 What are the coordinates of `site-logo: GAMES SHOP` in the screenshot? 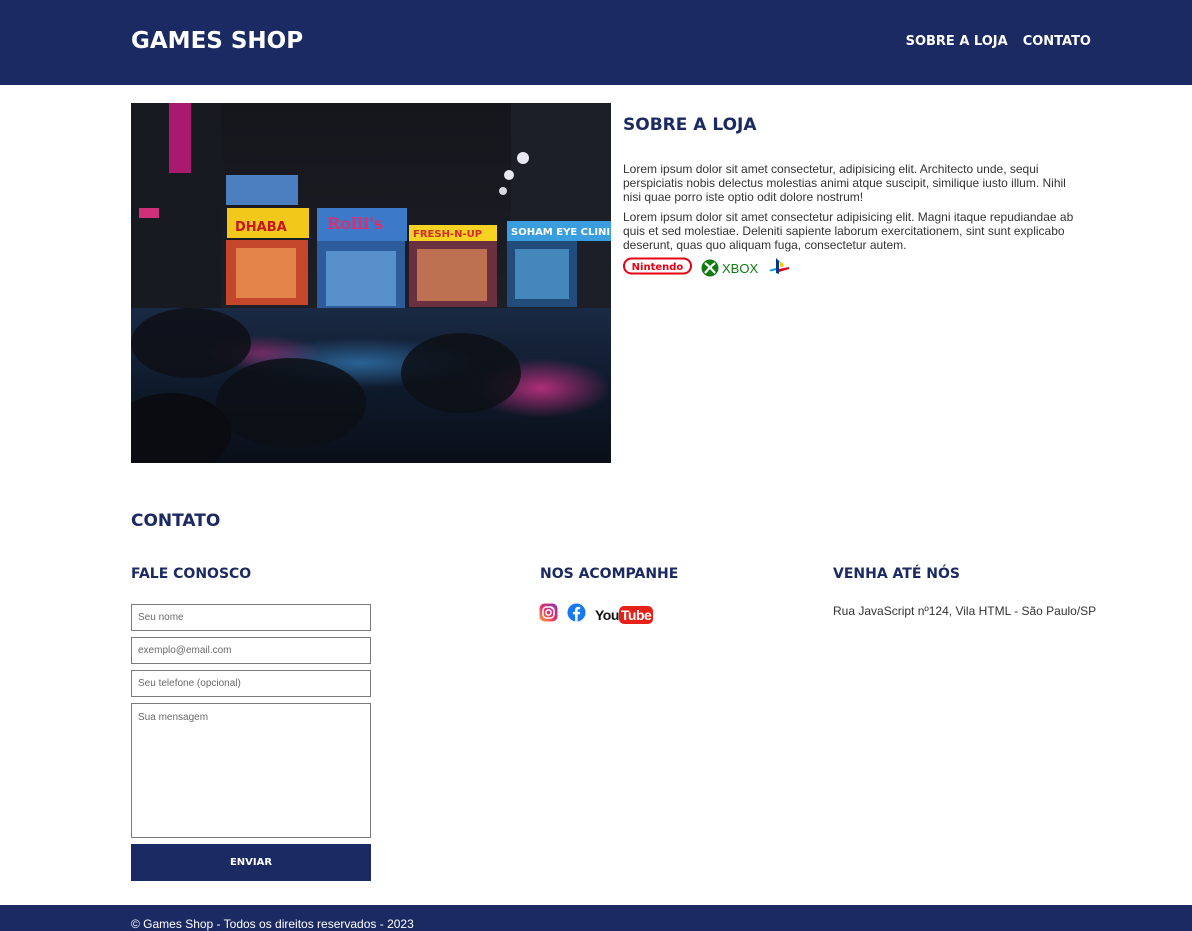 It's located at (217, 41).